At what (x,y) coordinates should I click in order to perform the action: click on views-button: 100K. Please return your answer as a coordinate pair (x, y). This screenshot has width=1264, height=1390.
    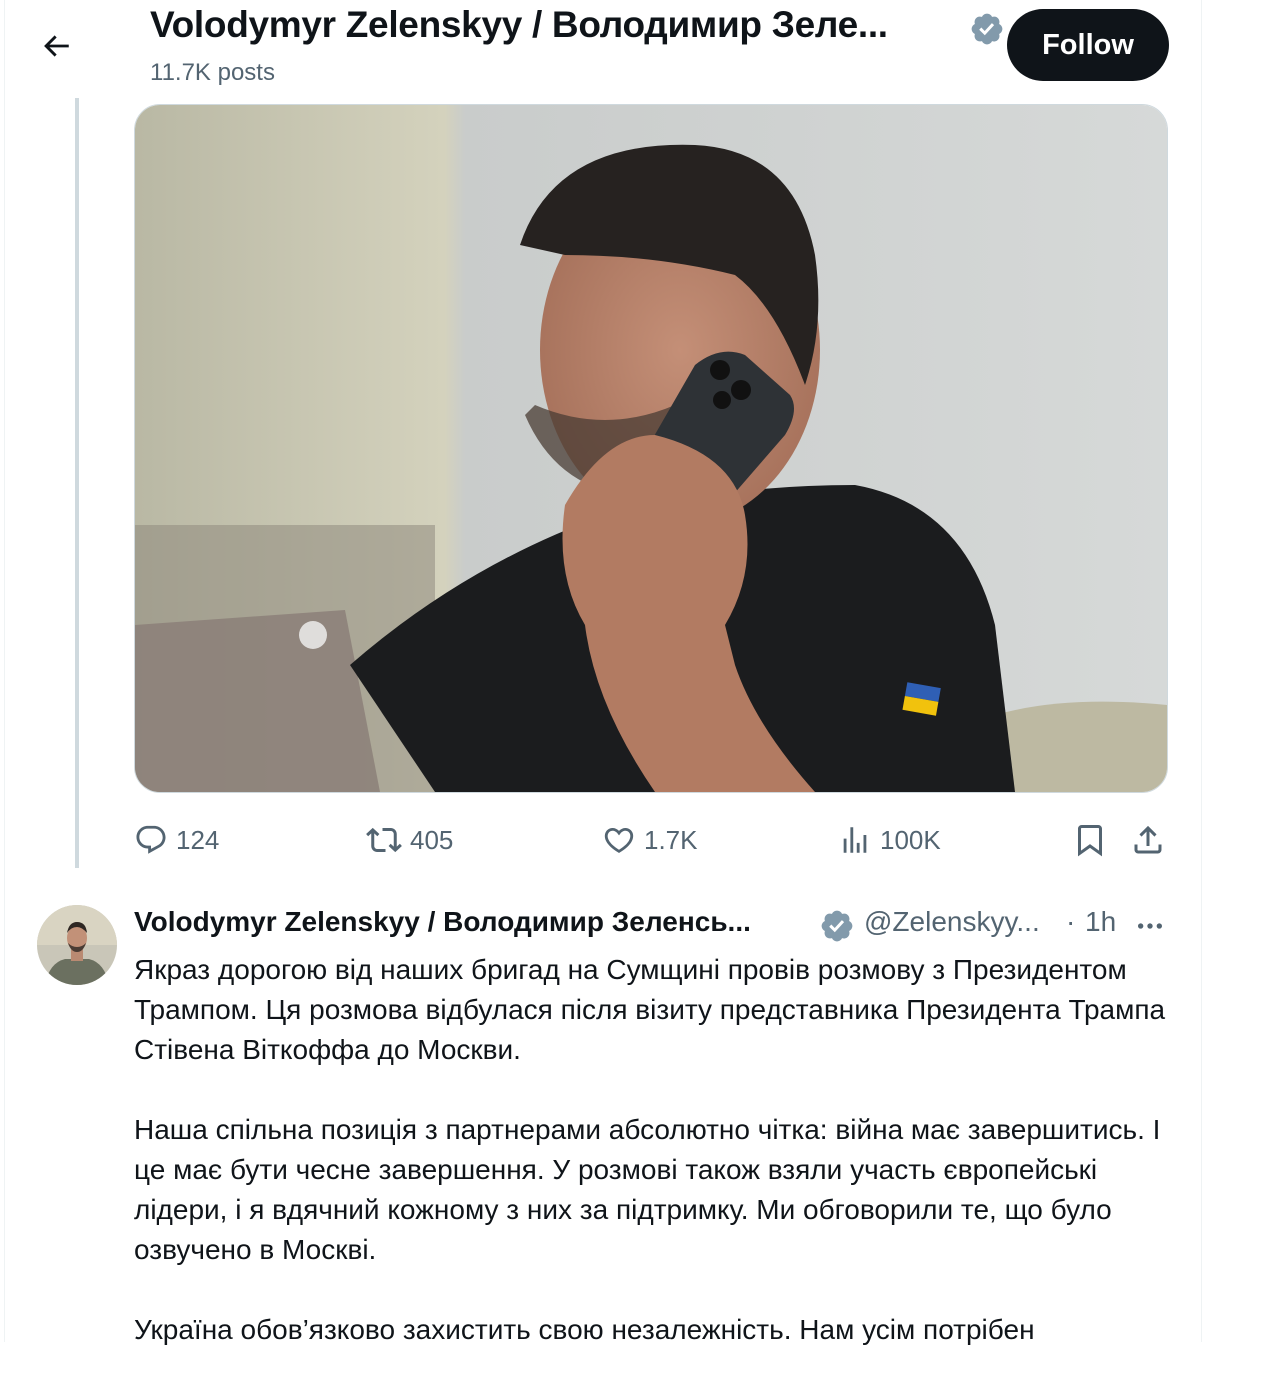
    Looking at the image, I should click on (889, 840).